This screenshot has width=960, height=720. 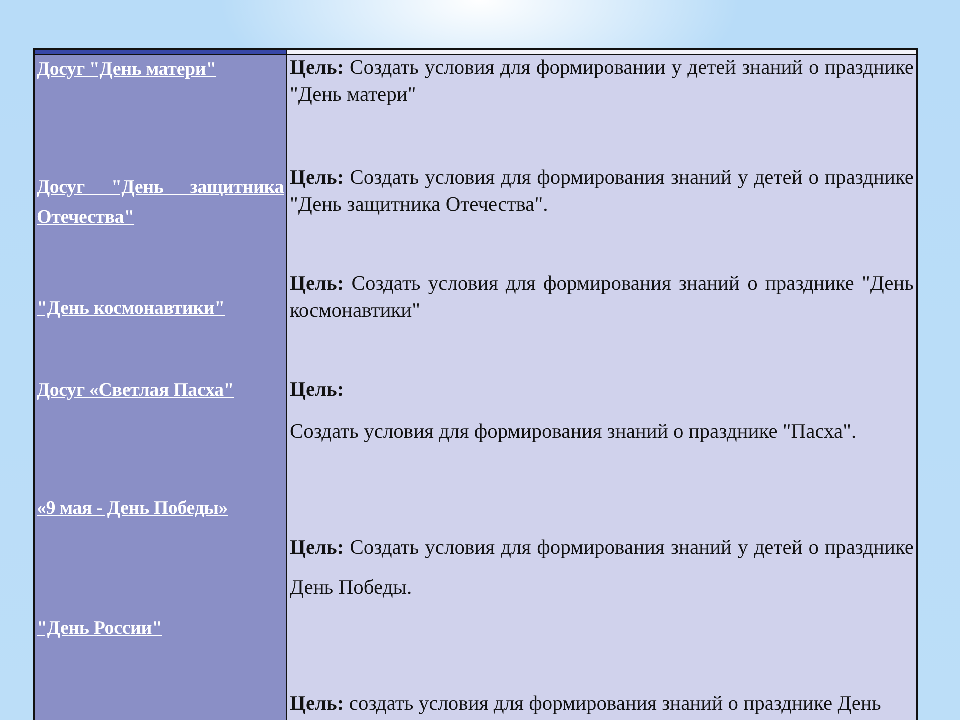 I want to click on event-title: "День космонавтики", so click(x=131, y=309).